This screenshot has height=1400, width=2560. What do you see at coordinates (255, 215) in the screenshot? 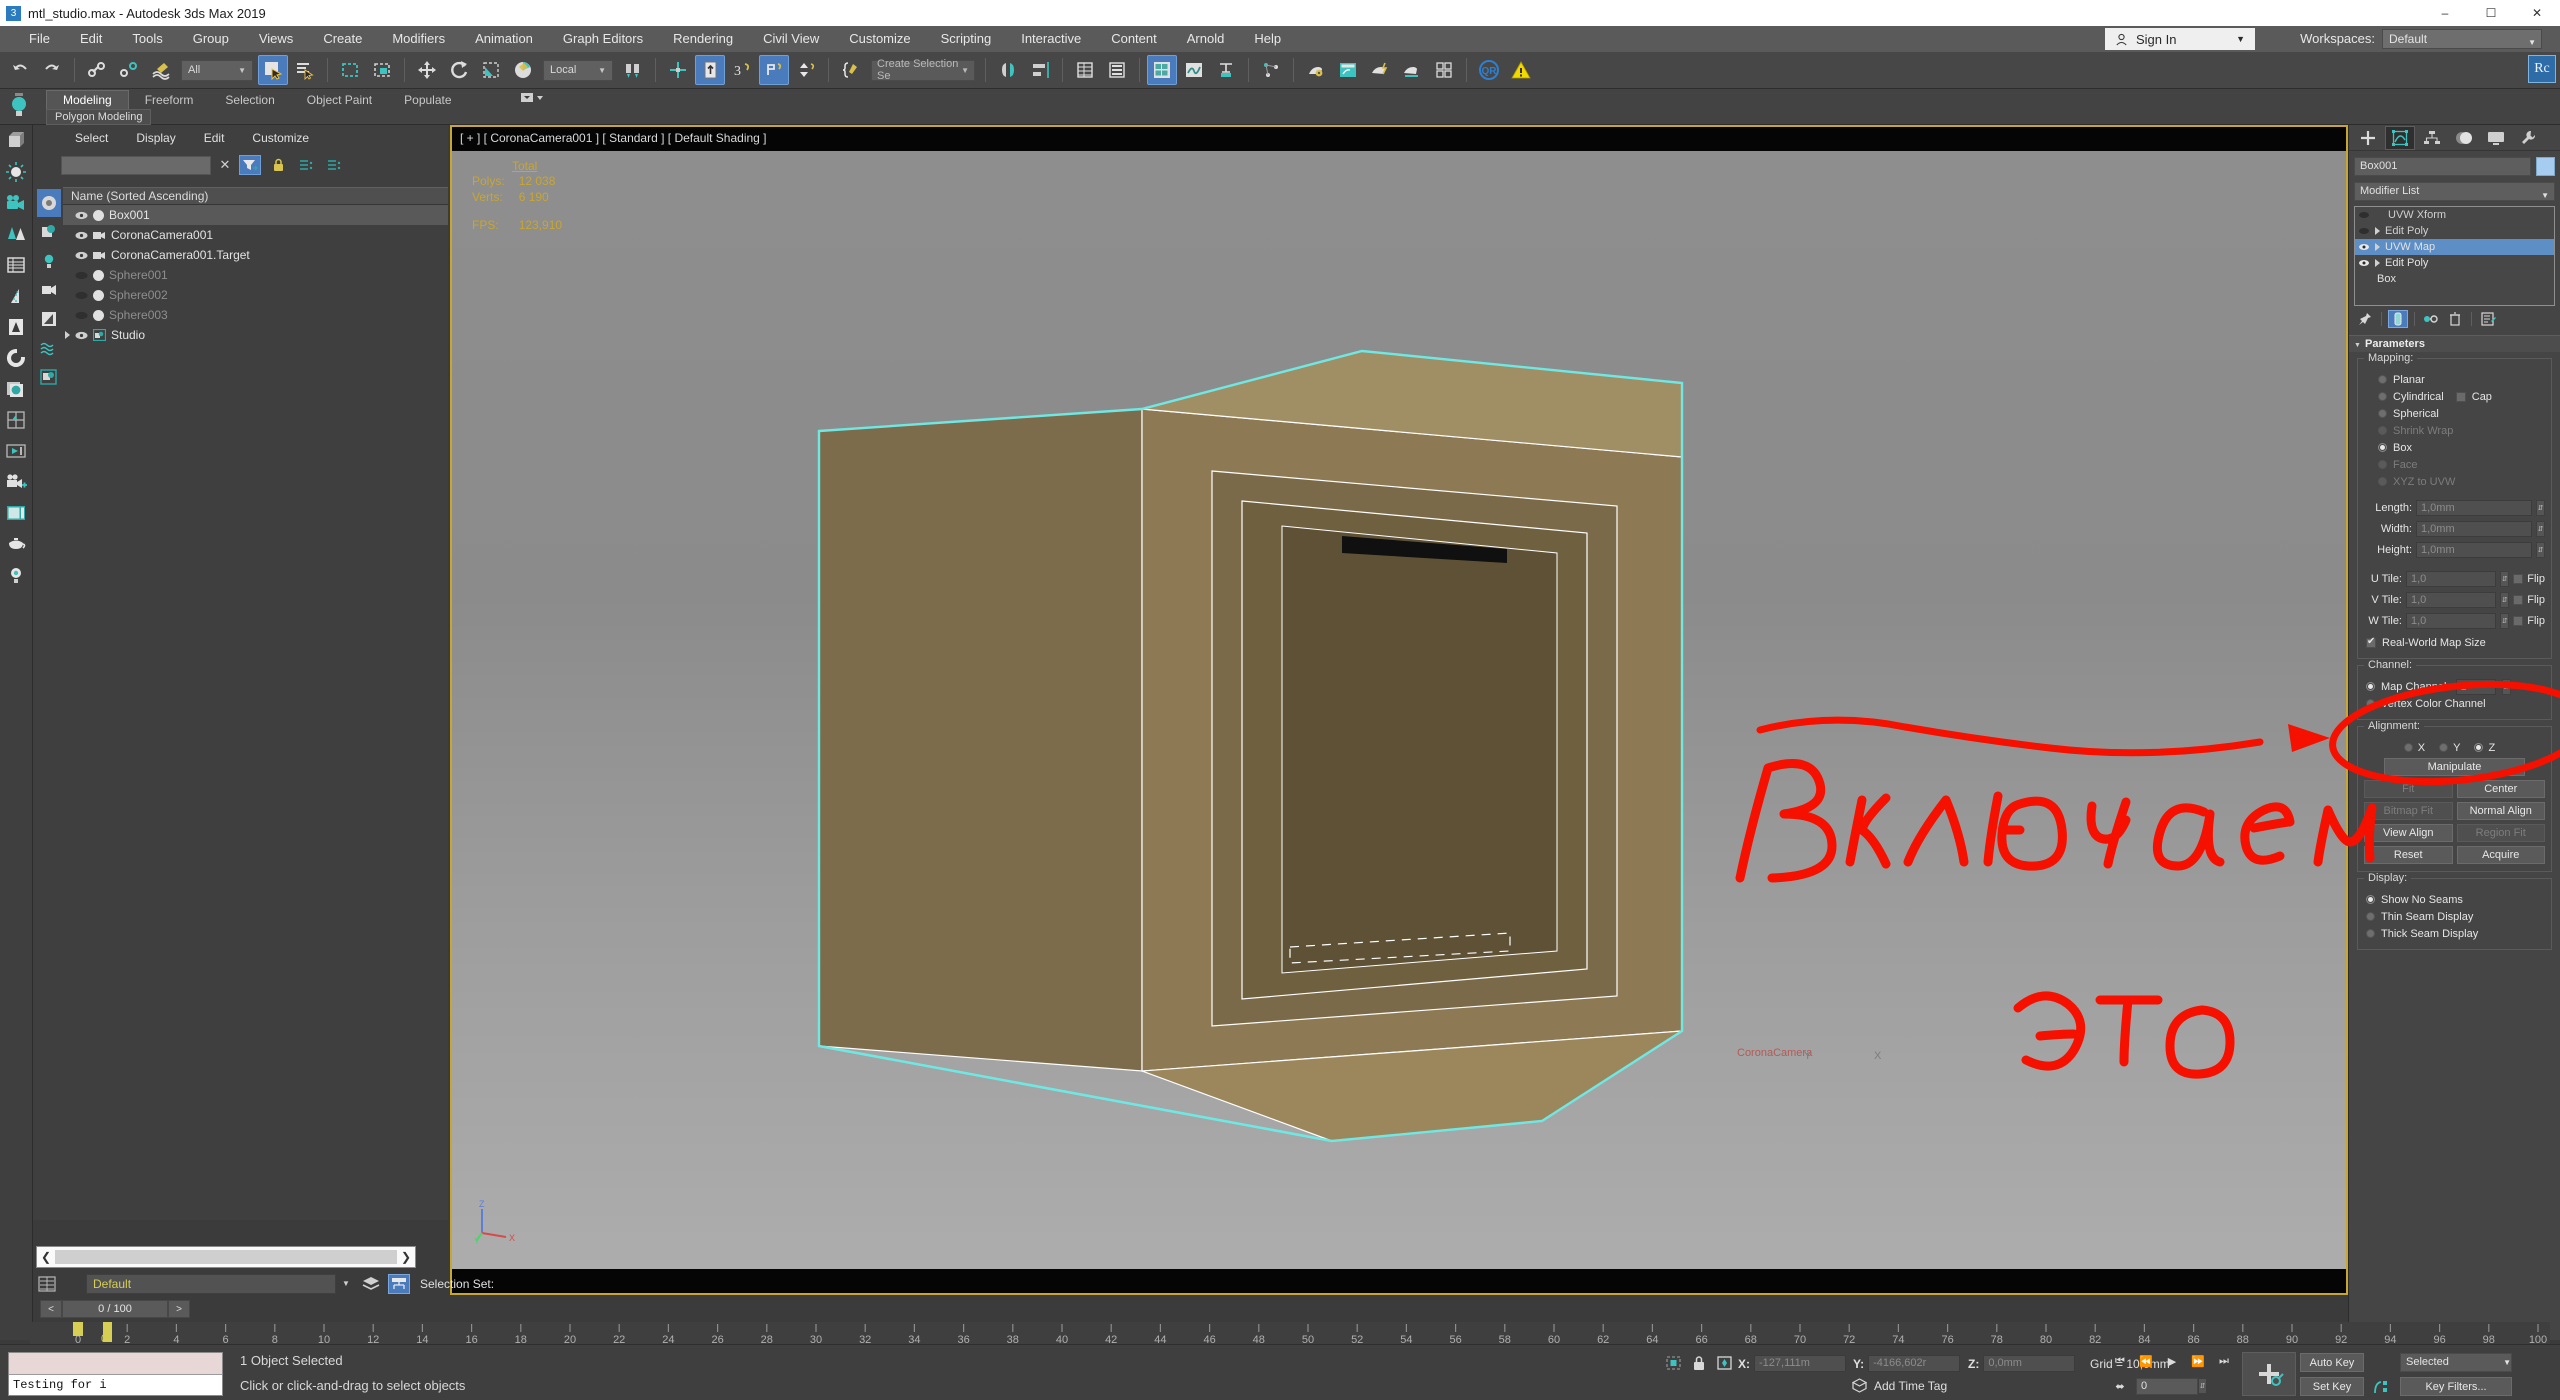
I see `list-item: Box001` at bounding box center [255, 215].